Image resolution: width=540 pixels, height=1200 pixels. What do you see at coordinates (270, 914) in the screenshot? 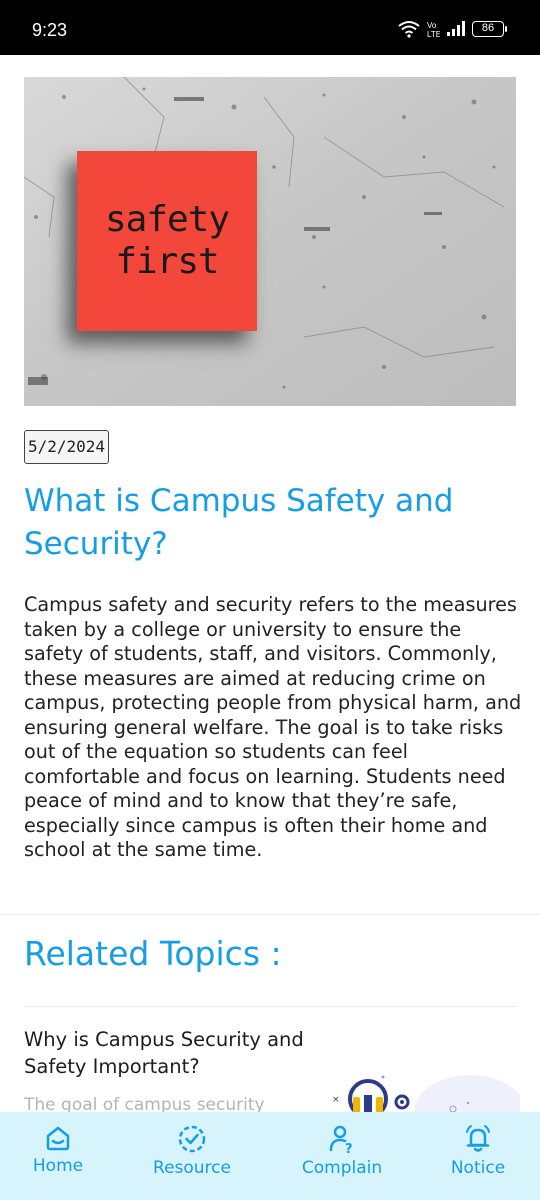
I see `section-divider` at bounding box center [270, 914].